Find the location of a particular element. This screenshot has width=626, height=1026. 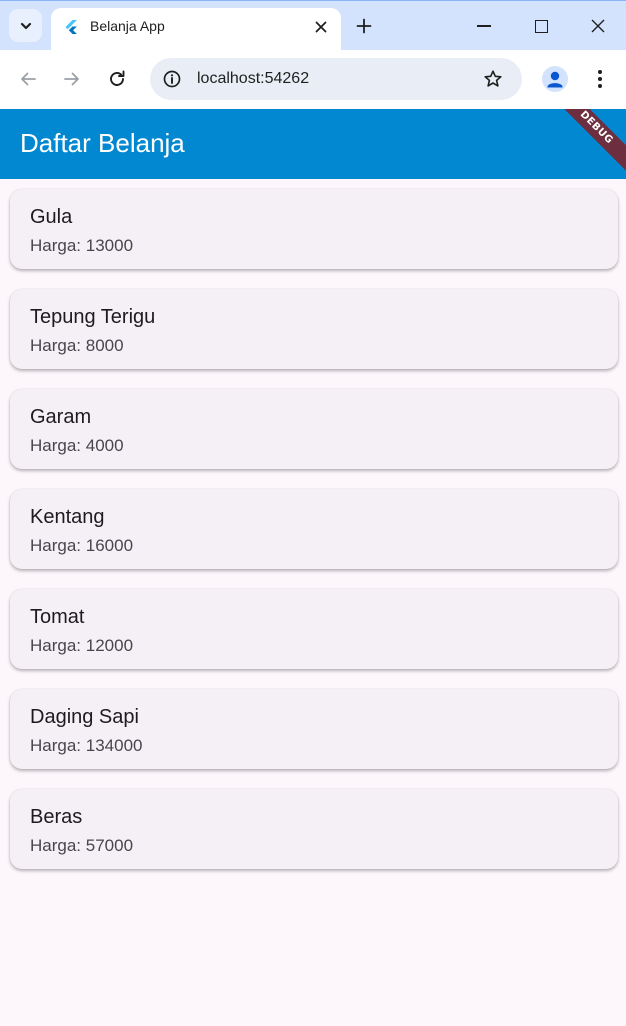

list-item: Tomat Harga: 12000 is located at coordinates (314, 629).